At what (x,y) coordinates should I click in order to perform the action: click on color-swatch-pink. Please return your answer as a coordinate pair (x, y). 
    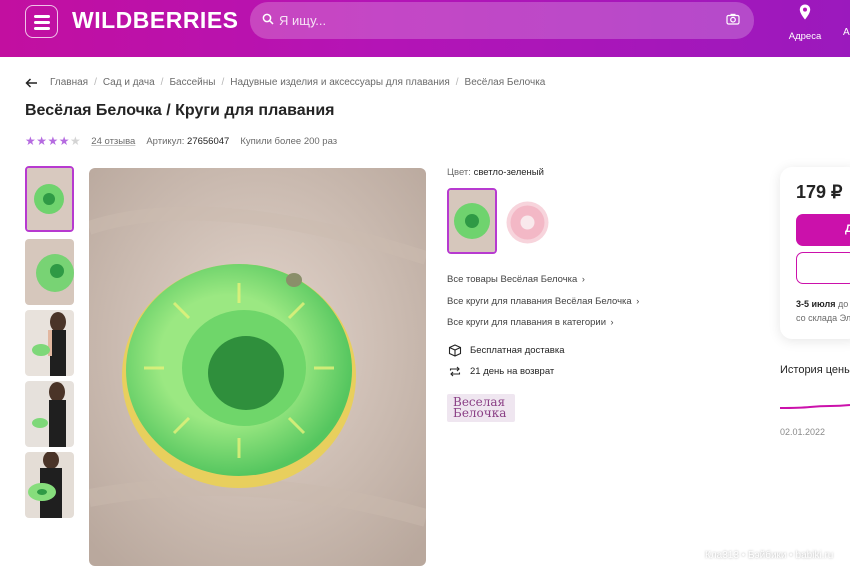
    Looking at the image, I should click on (527, 222).